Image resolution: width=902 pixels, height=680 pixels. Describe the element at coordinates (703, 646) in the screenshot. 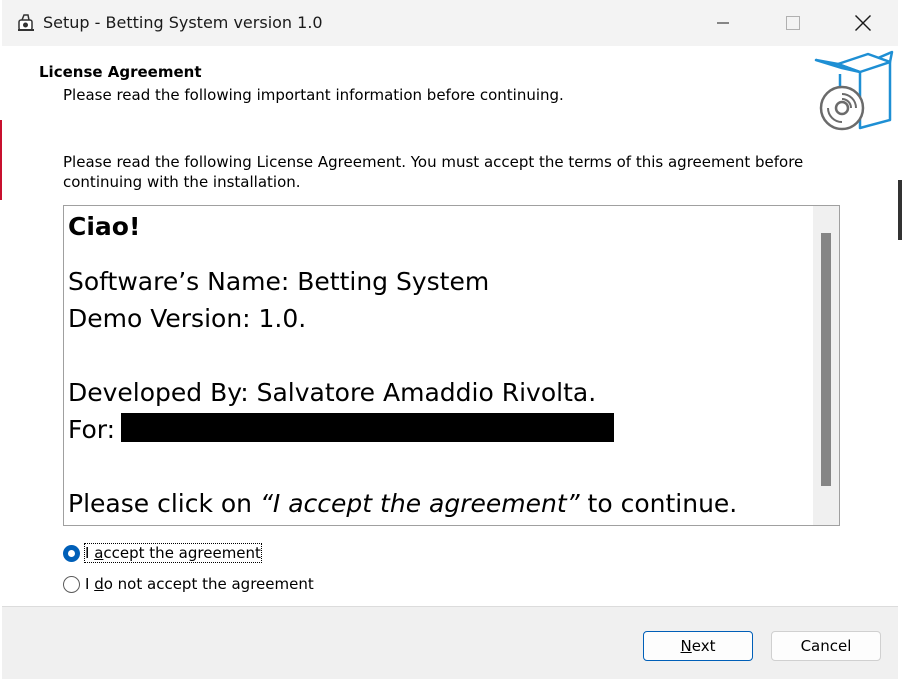

I see `next-label: ext` at that location.